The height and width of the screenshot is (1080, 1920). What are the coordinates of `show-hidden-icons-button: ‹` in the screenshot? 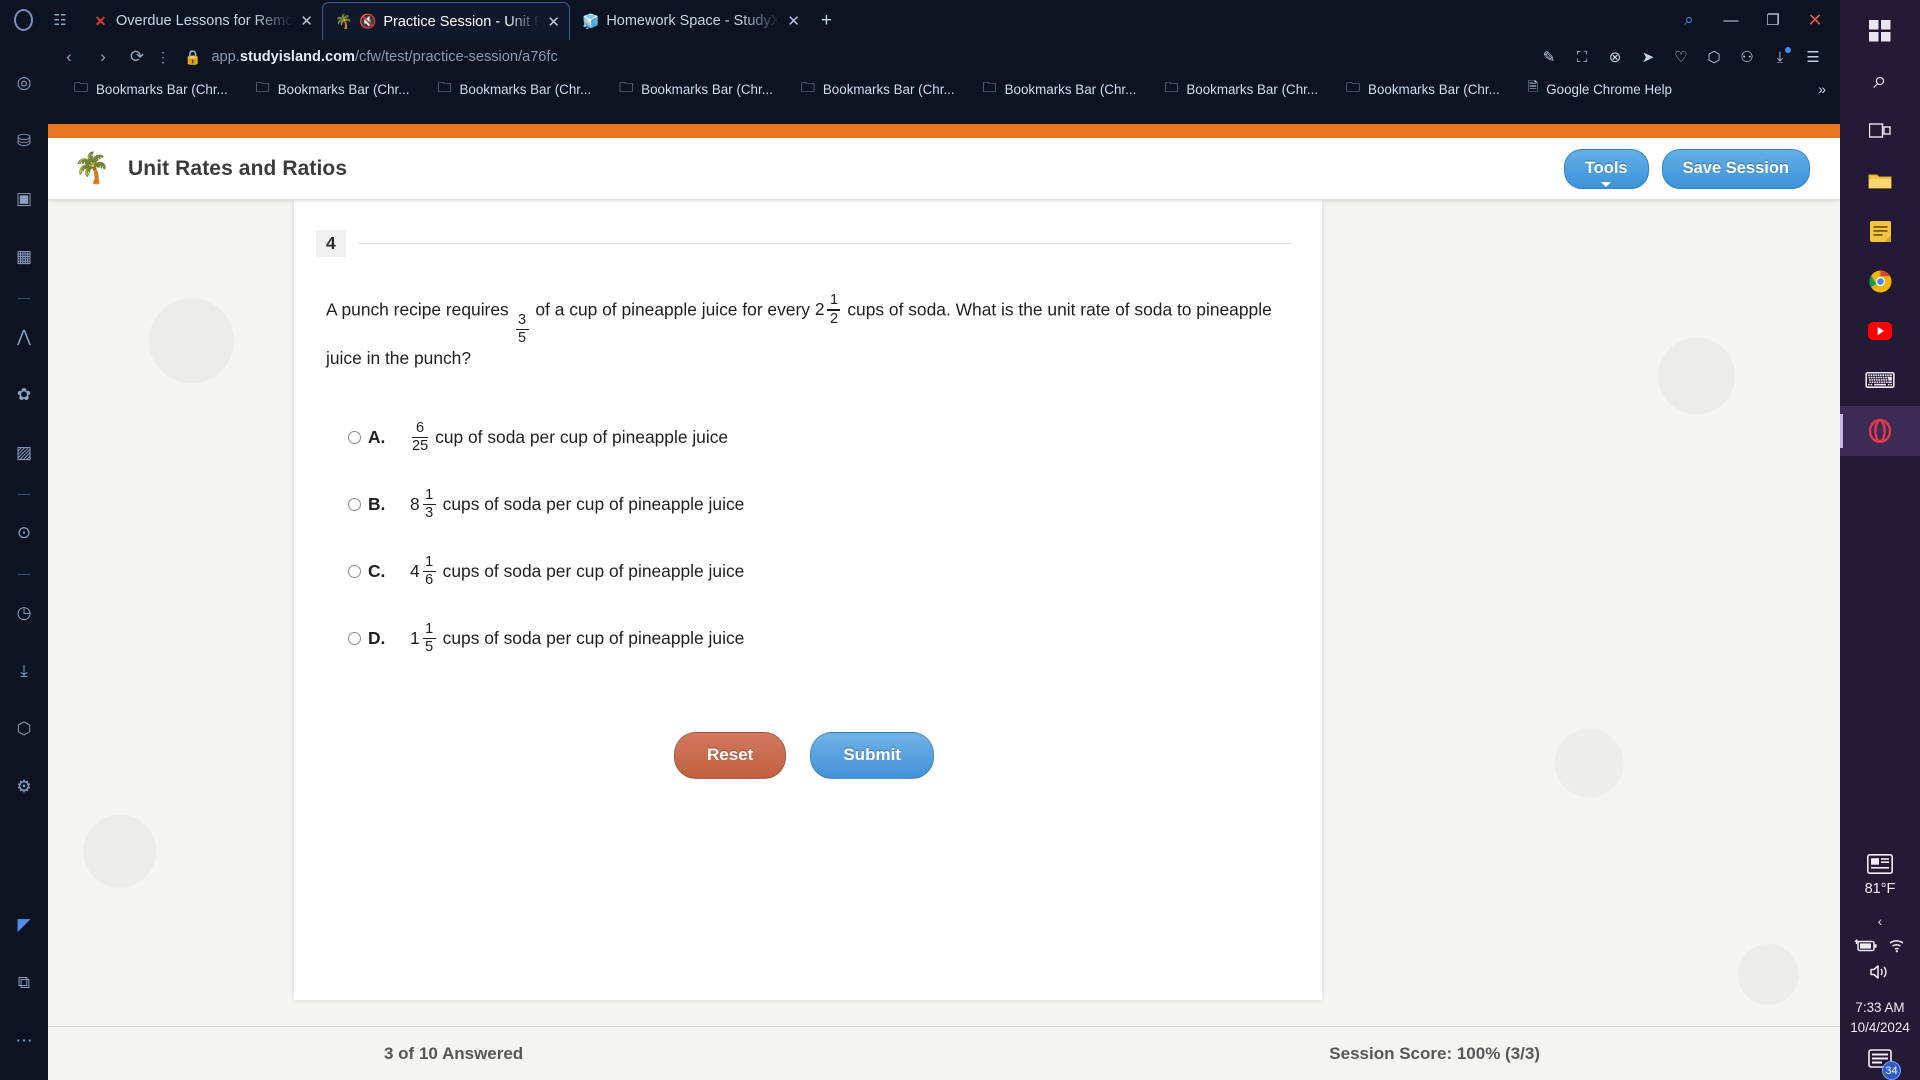 It's located at (1880, 921).